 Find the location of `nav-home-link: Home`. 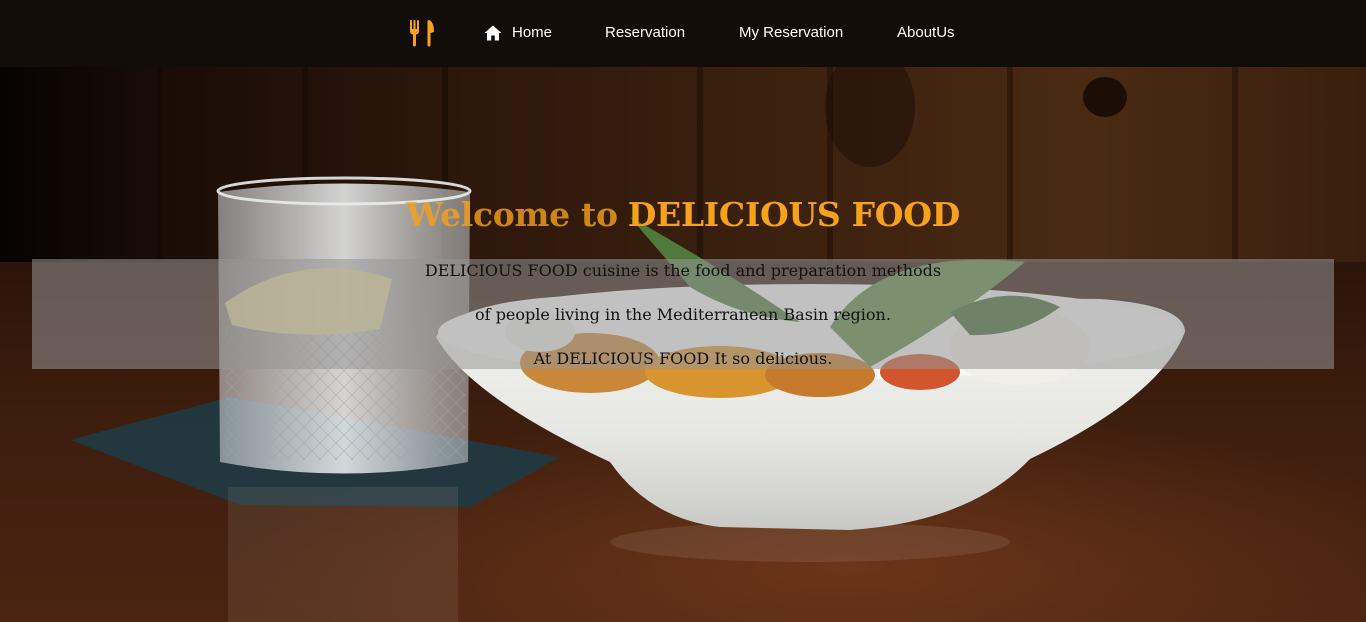

nav-home-link: Home is located at coordinates (518, 33).